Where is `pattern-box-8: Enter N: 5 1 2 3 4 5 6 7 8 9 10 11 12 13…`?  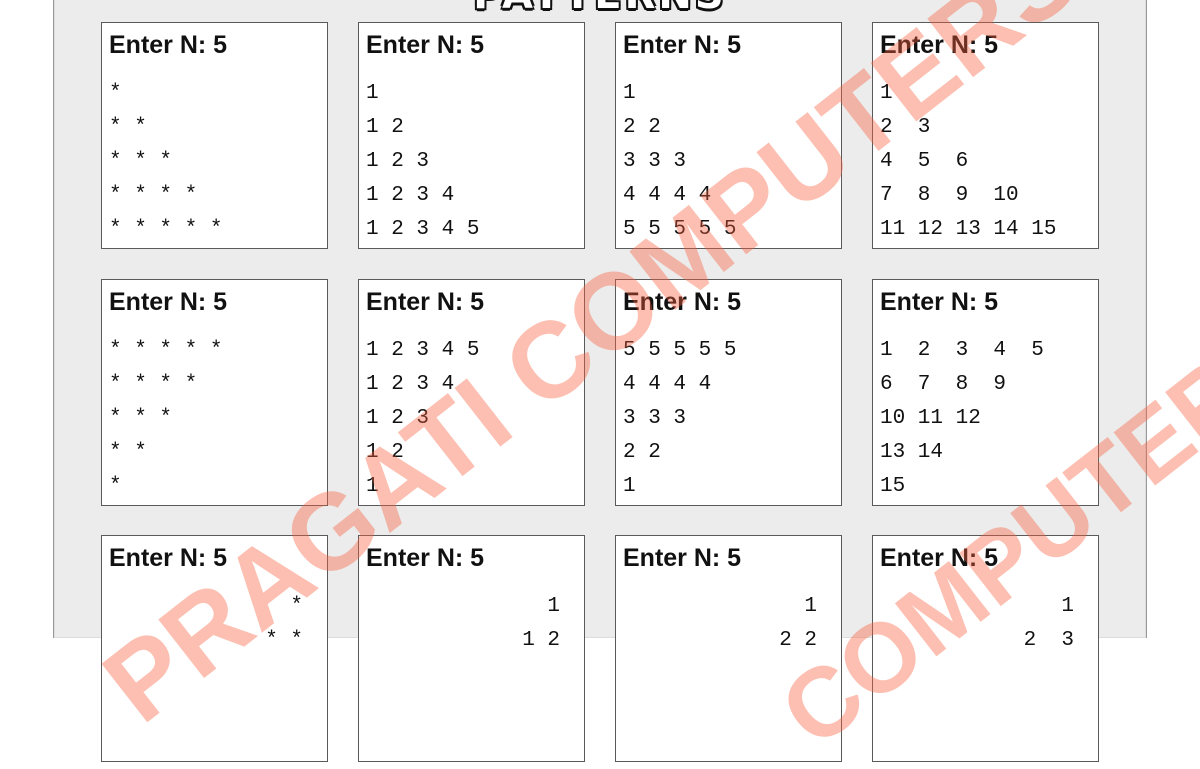 pattern-box-8: Enter N: 5 1 2 3 4 5 6 7 8 9 10 11 12 13… is located at coordinates (985, 392).